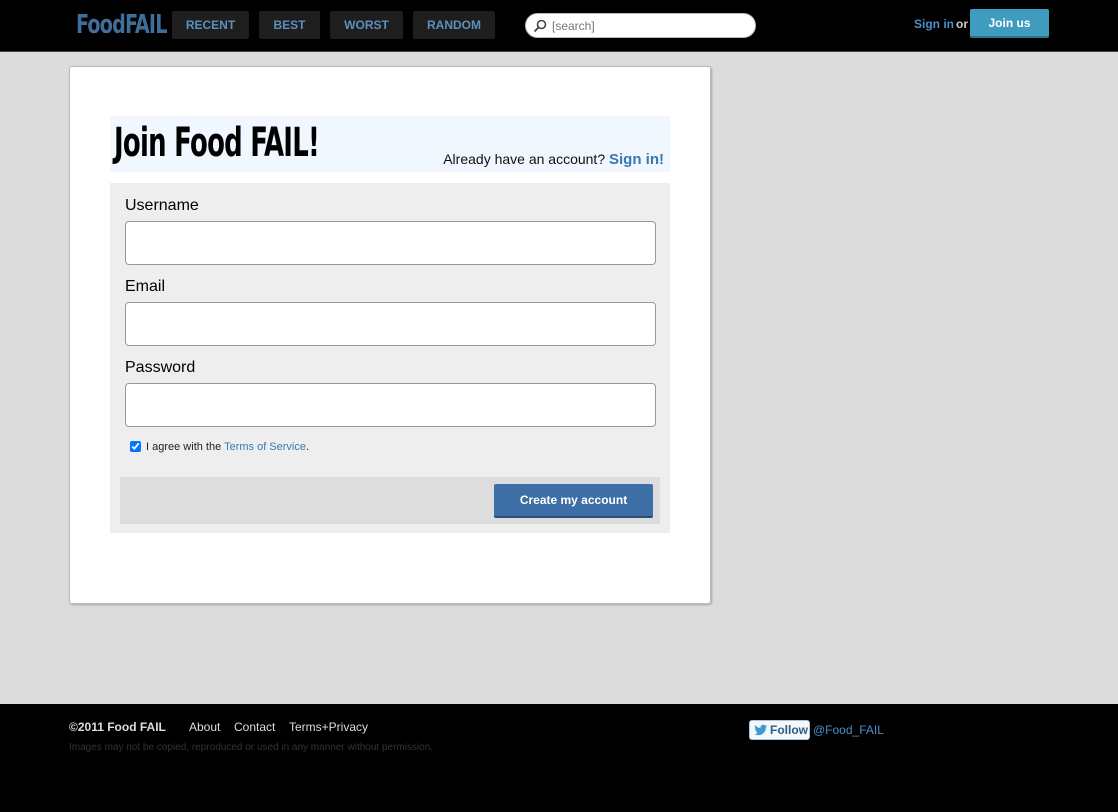  What do you see at coordinates (204, 727) in the screenshot?
I see `footer-link-about: About` at bounding box center [204, 727].